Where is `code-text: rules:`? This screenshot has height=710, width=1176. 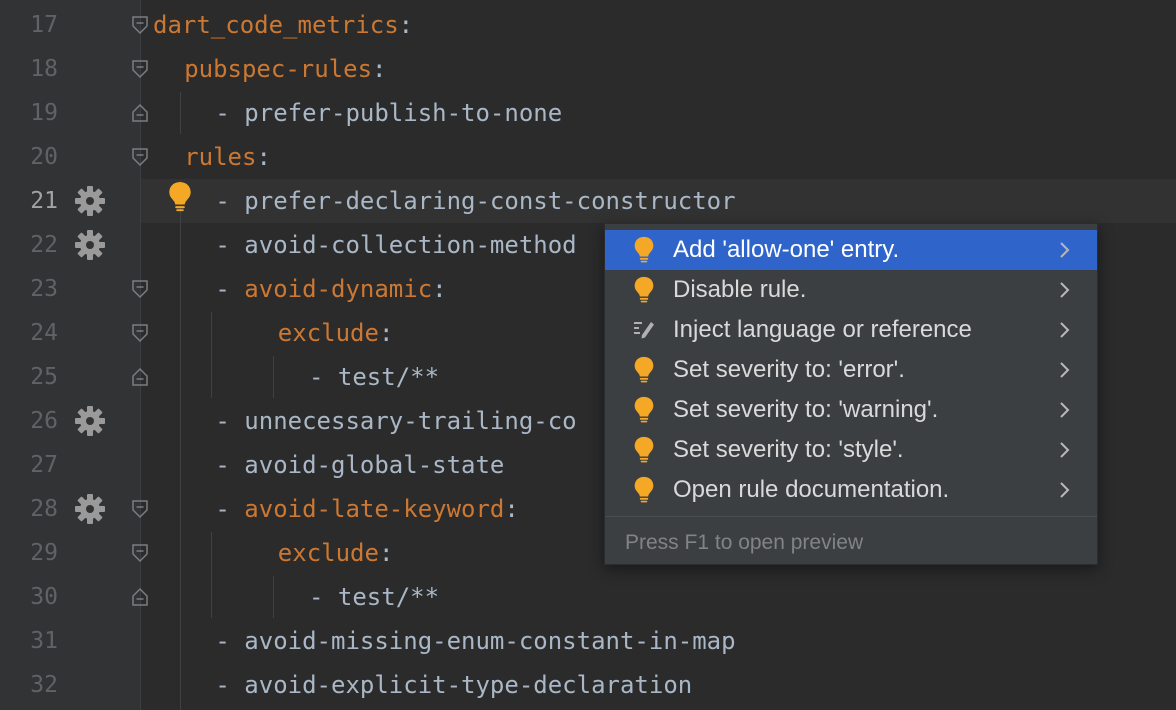
code-text: rules: is located at coordinates (227, 157).